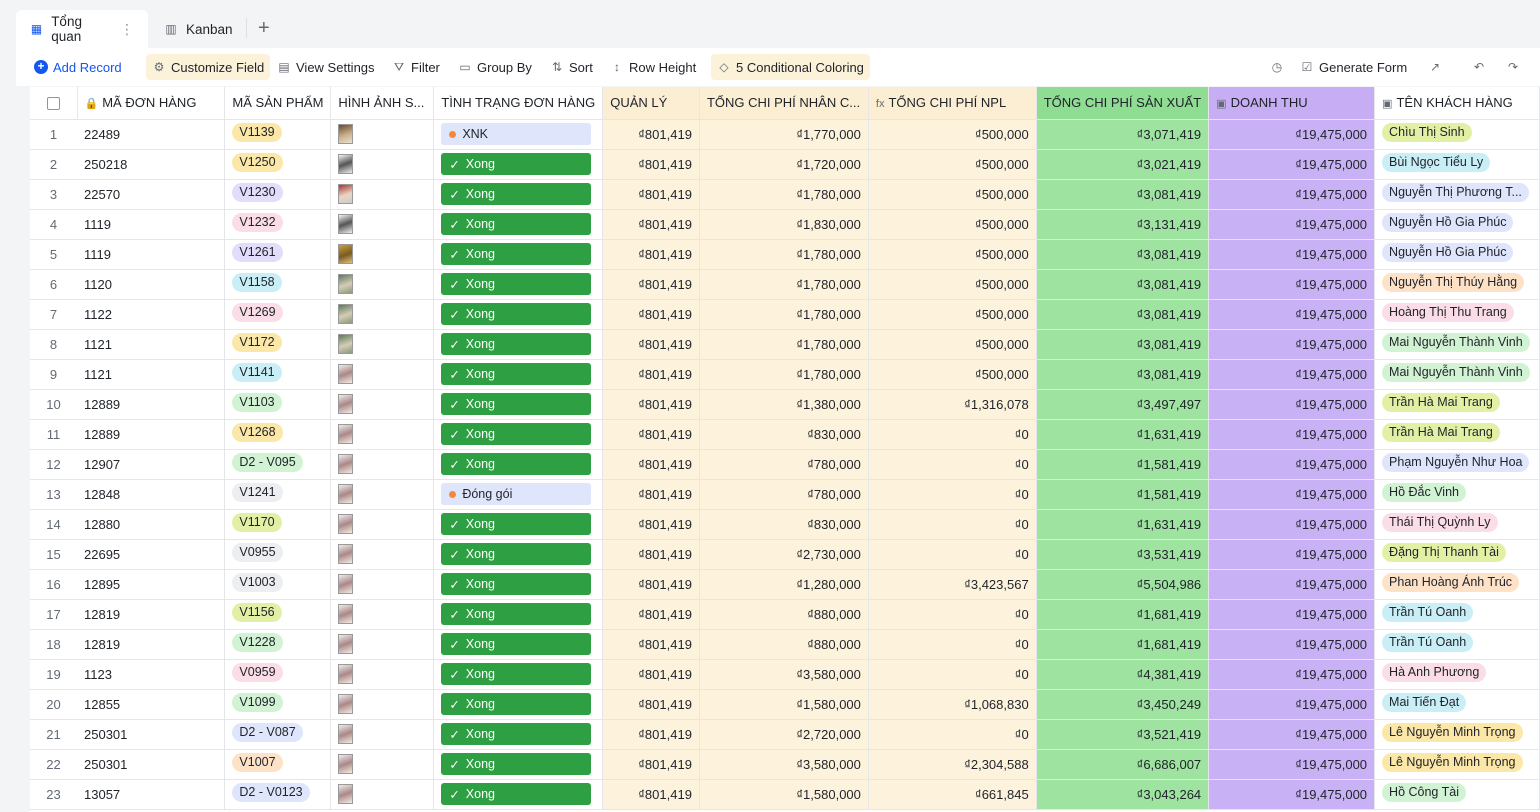 This screenshot has width=1540, height=812. I want to click on cell-order-id: 1123, so click(151, 674).